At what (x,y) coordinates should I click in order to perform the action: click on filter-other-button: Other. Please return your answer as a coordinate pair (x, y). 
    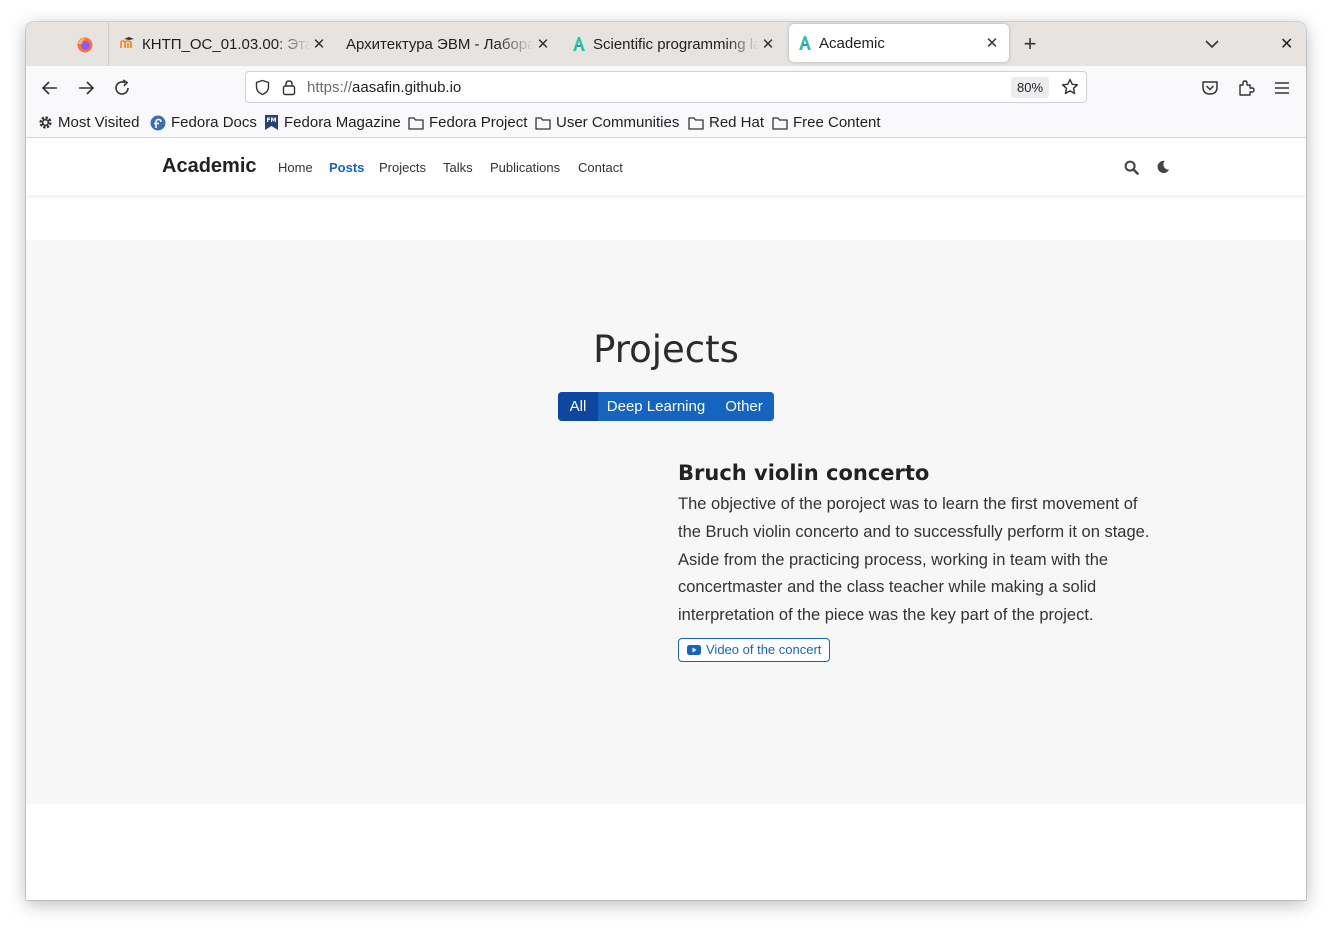
    Looking at the image, I should click on (744, 406).